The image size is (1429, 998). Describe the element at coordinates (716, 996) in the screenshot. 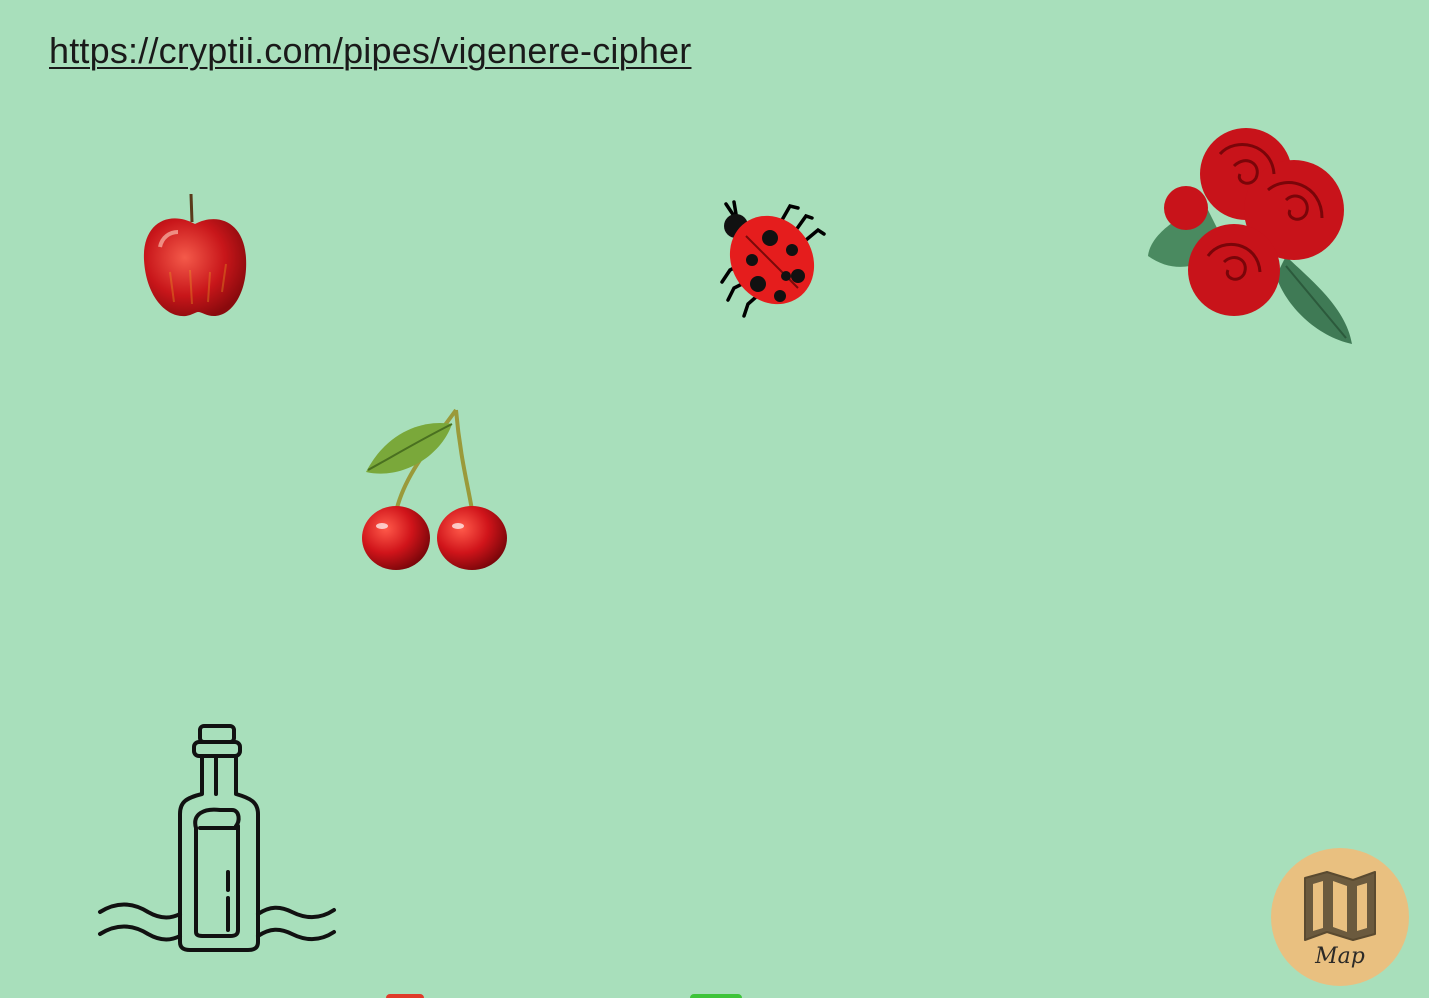

I see `bottom-marker-green` at that location.